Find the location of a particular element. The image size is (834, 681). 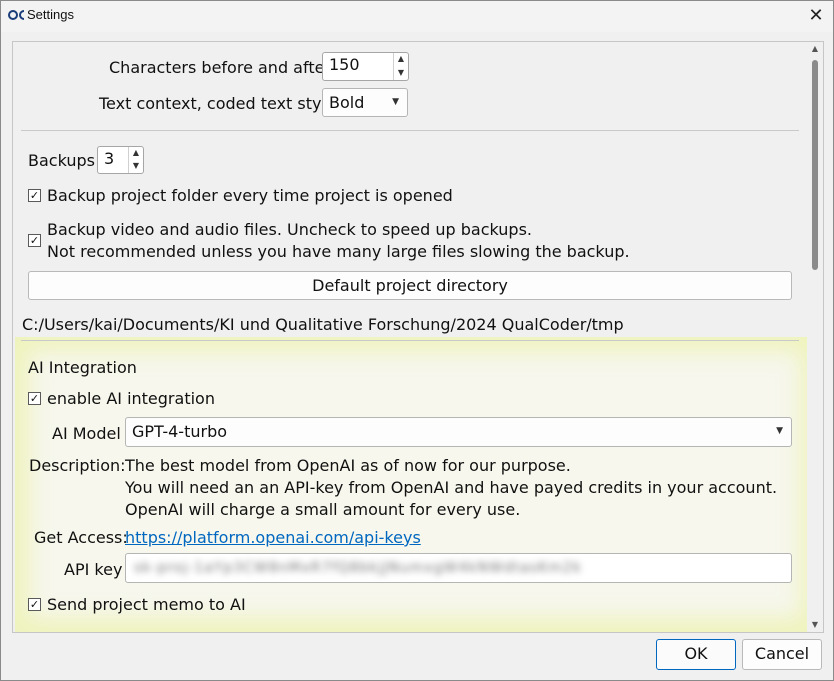

default-project-directory-button: Default project directory is located at coordinates (410, 285).